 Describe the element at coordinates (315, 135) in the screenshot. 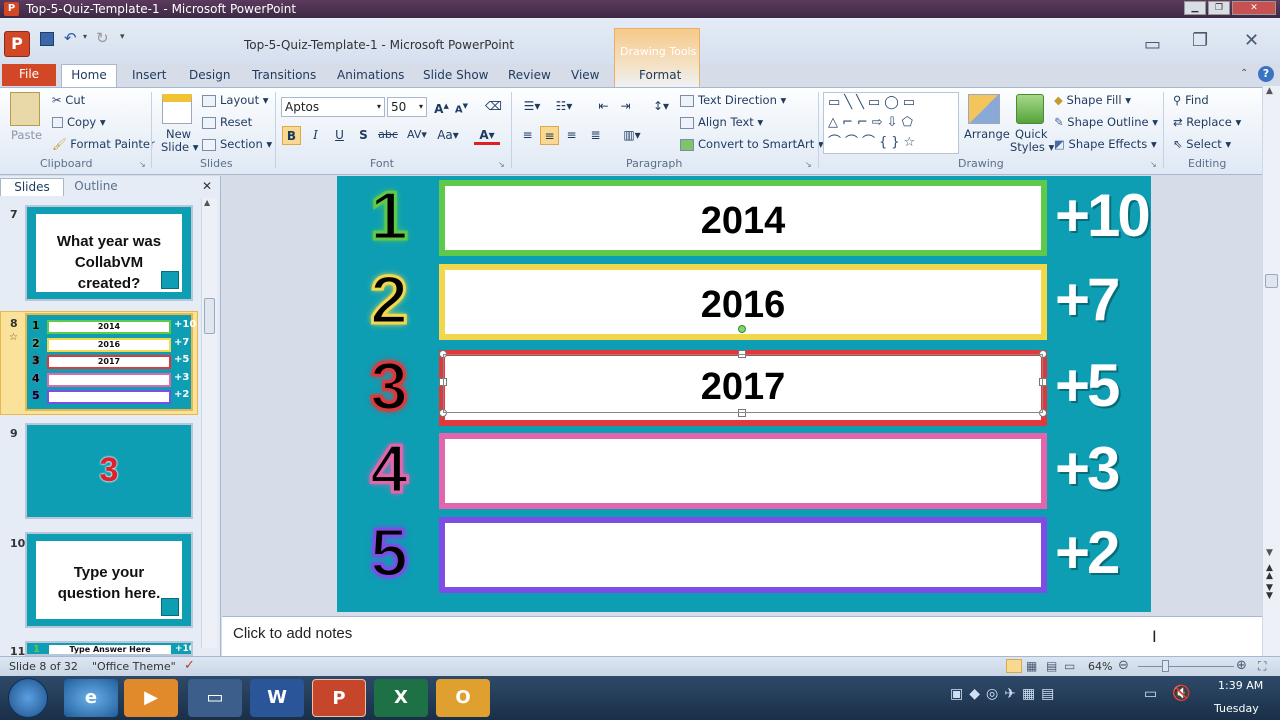

I see `italic-button: I` at that location.